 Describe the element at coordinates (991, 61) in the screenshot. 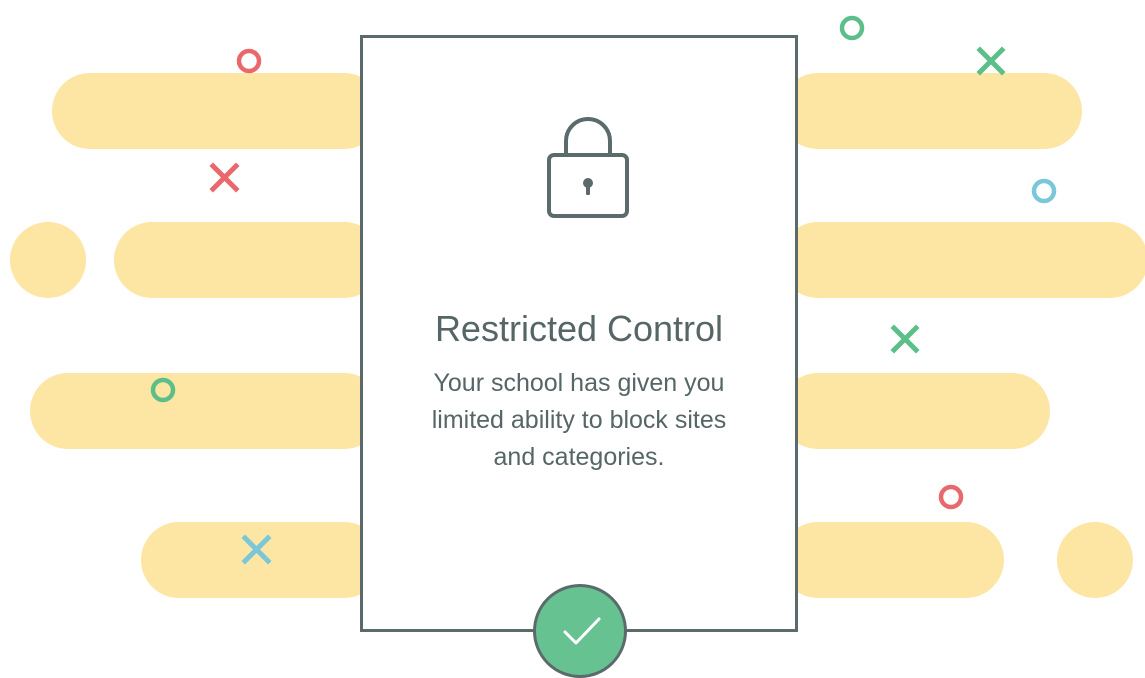

I see `cross-decoration` at that location.